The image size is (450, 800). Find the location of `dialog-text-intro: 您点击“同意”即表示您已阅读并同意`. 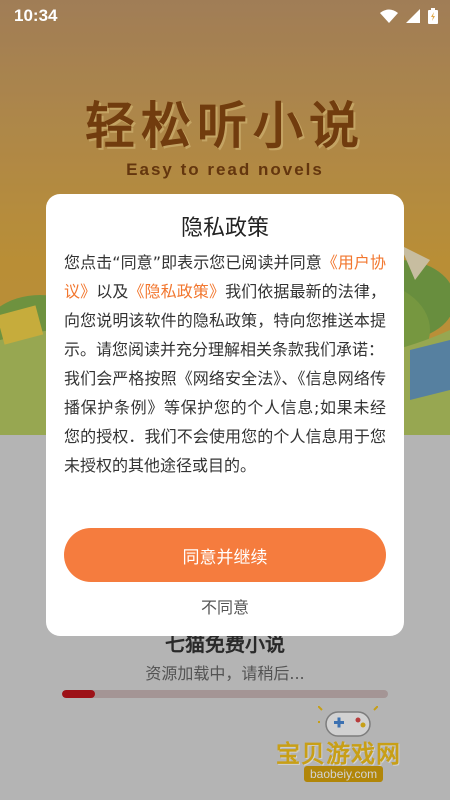

dialog-text-intro: 您点击“同意”即表示您已阅读并同意 is located at coordinates (193, 262).